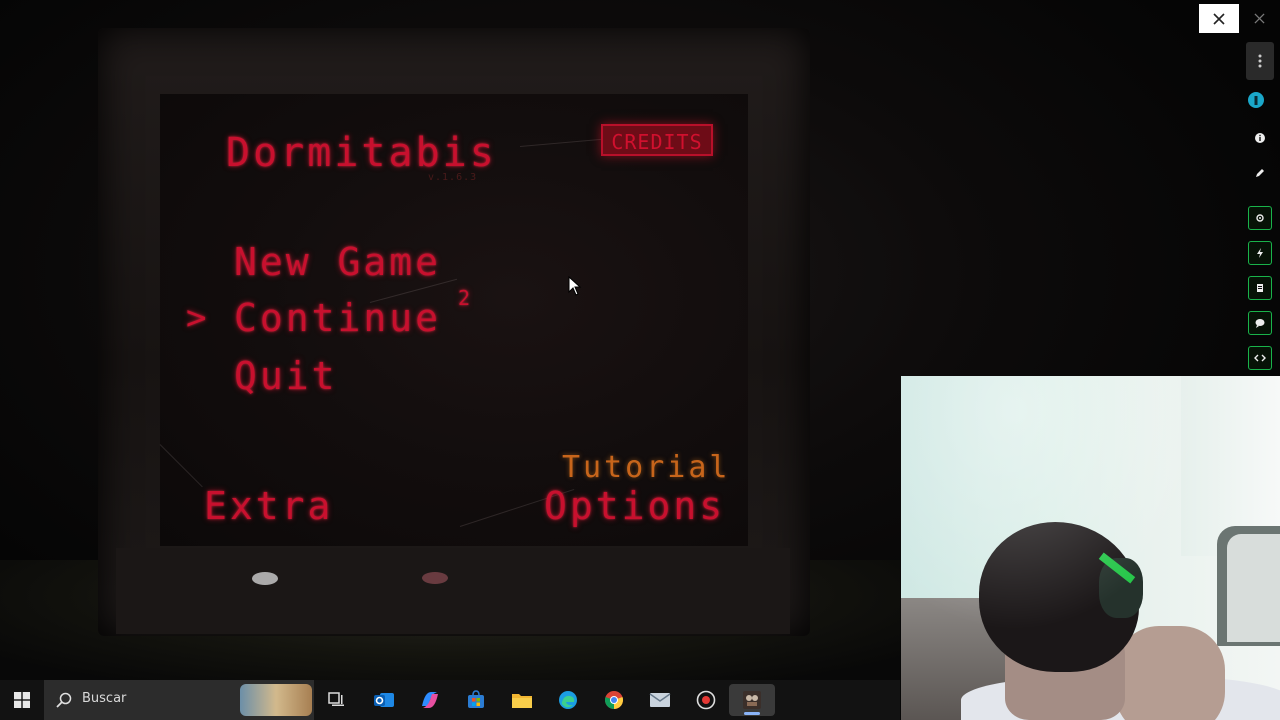  Describe the element at coordinates (361, 153) in the screenshot. I see `game-title: Dormitabis` at that location.